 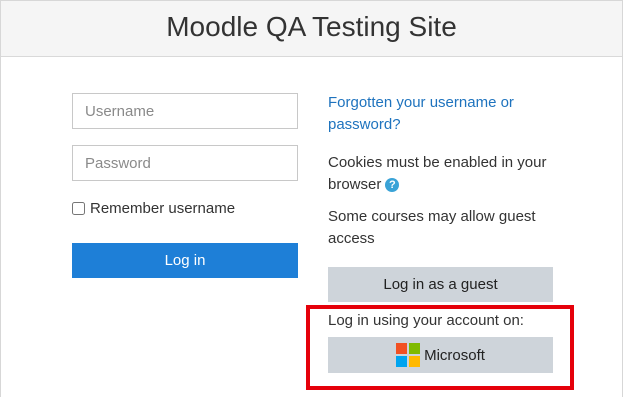 What do you see at coordinates (426, 320) in the screenshot?
I see `oauth-label: Log in using your account on:` at bounding box center [426, 320].